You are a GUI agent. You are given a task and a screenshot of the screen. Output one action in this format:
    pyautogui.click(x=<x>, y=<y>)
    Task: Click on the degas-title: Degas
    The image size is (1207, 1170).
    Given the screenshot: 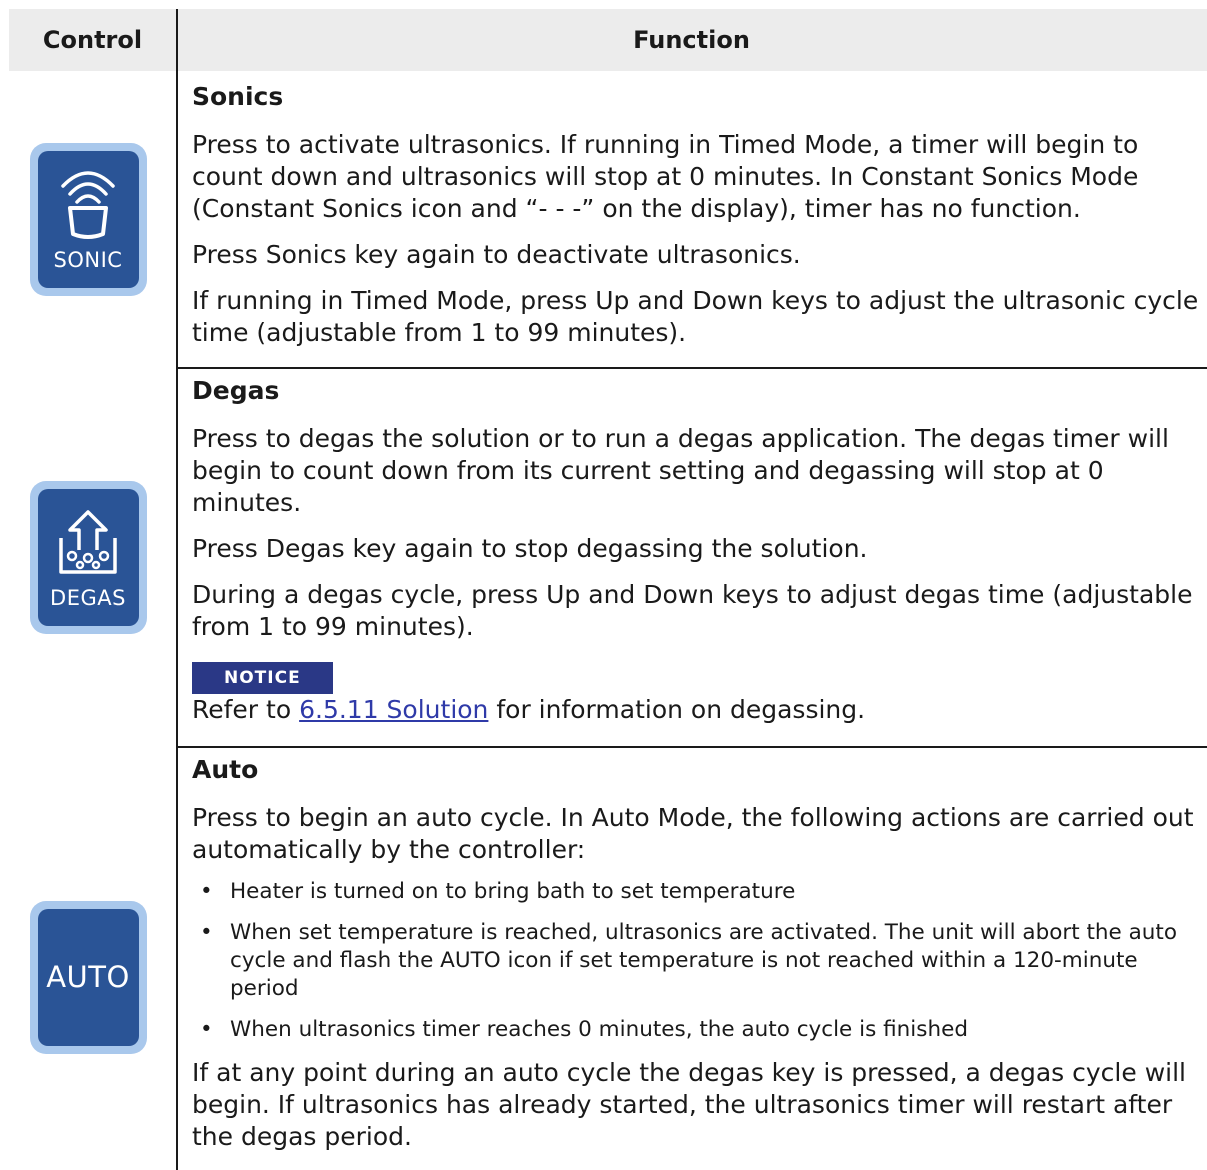 What is the action you would take?
    pyautogui.click(x=236, y=390)
    